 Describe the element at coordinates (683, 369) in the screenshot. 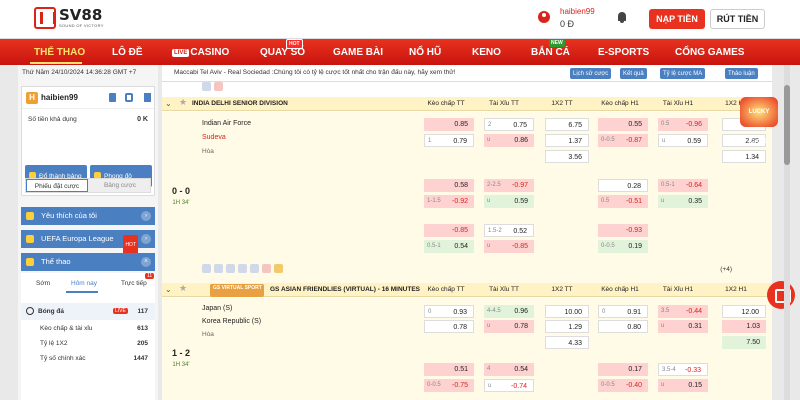

I see `odds-cell: 3.5-4 -0.33` at that location.